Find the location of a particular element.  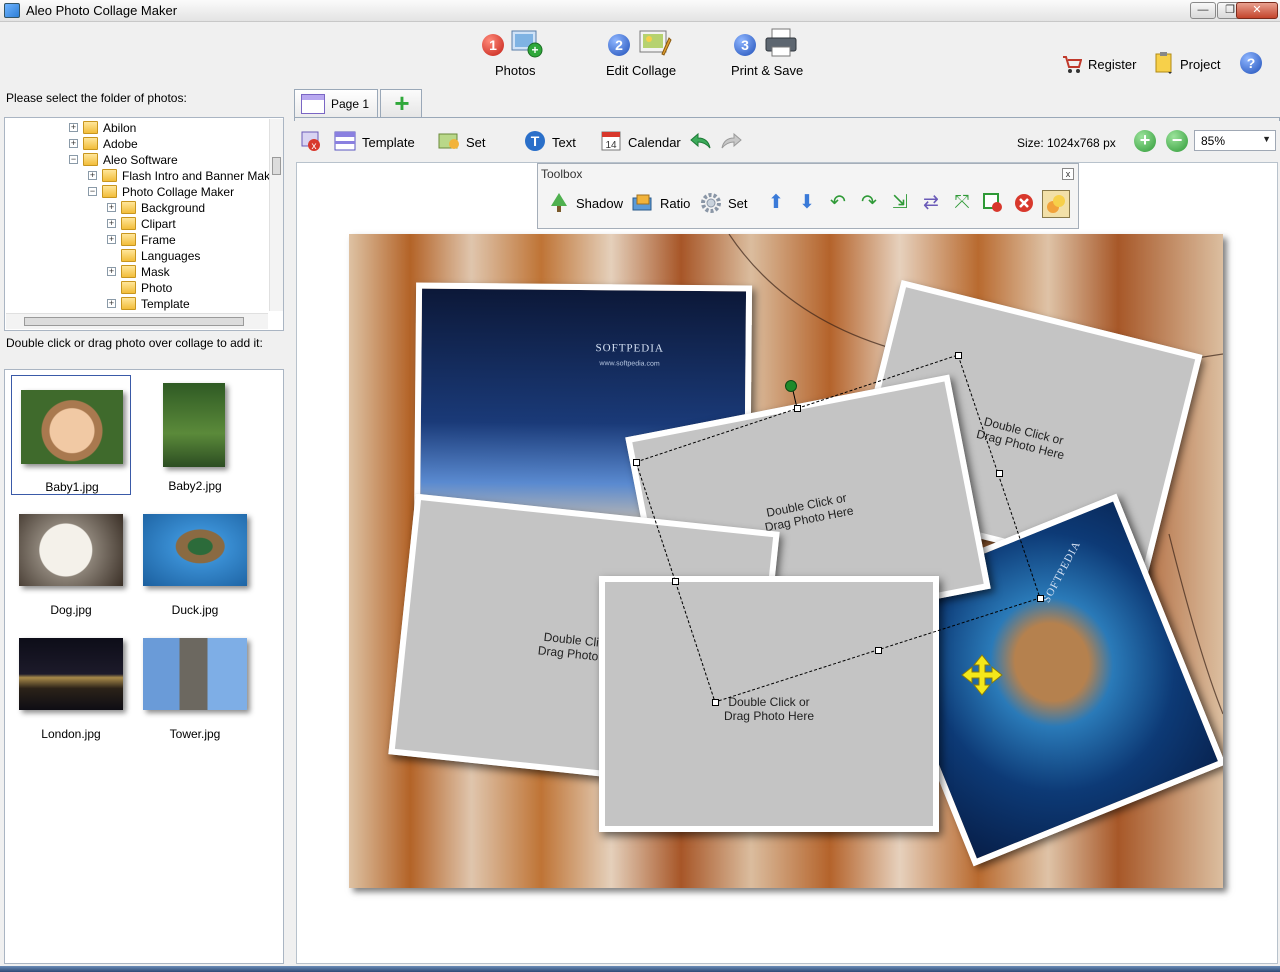

ratio-button: Ratio is located at coordinates (662, 204).